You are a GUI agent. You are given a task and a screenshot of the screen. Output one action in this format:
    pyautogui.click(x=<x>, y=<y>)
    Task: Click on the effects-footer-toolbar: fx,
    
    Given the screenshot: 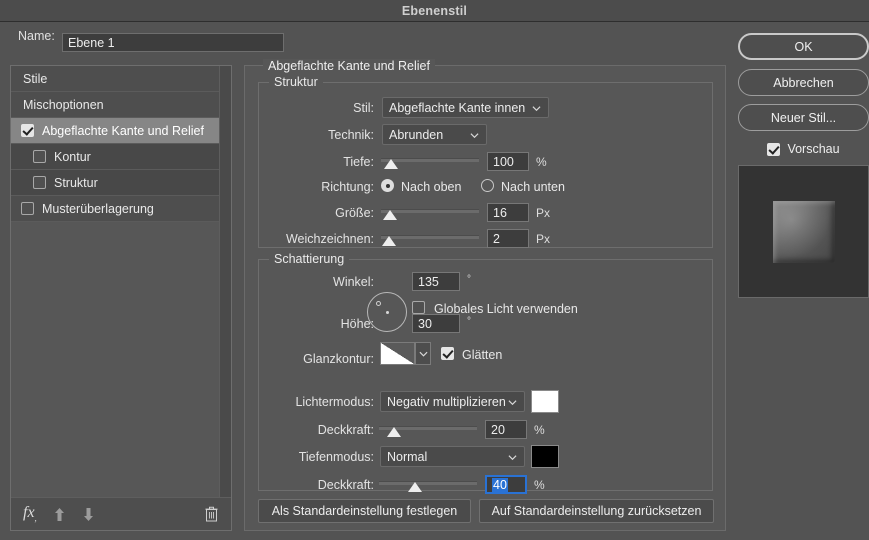 What is the action you would take?
    pyautogui.click(x=121, y=513)
    